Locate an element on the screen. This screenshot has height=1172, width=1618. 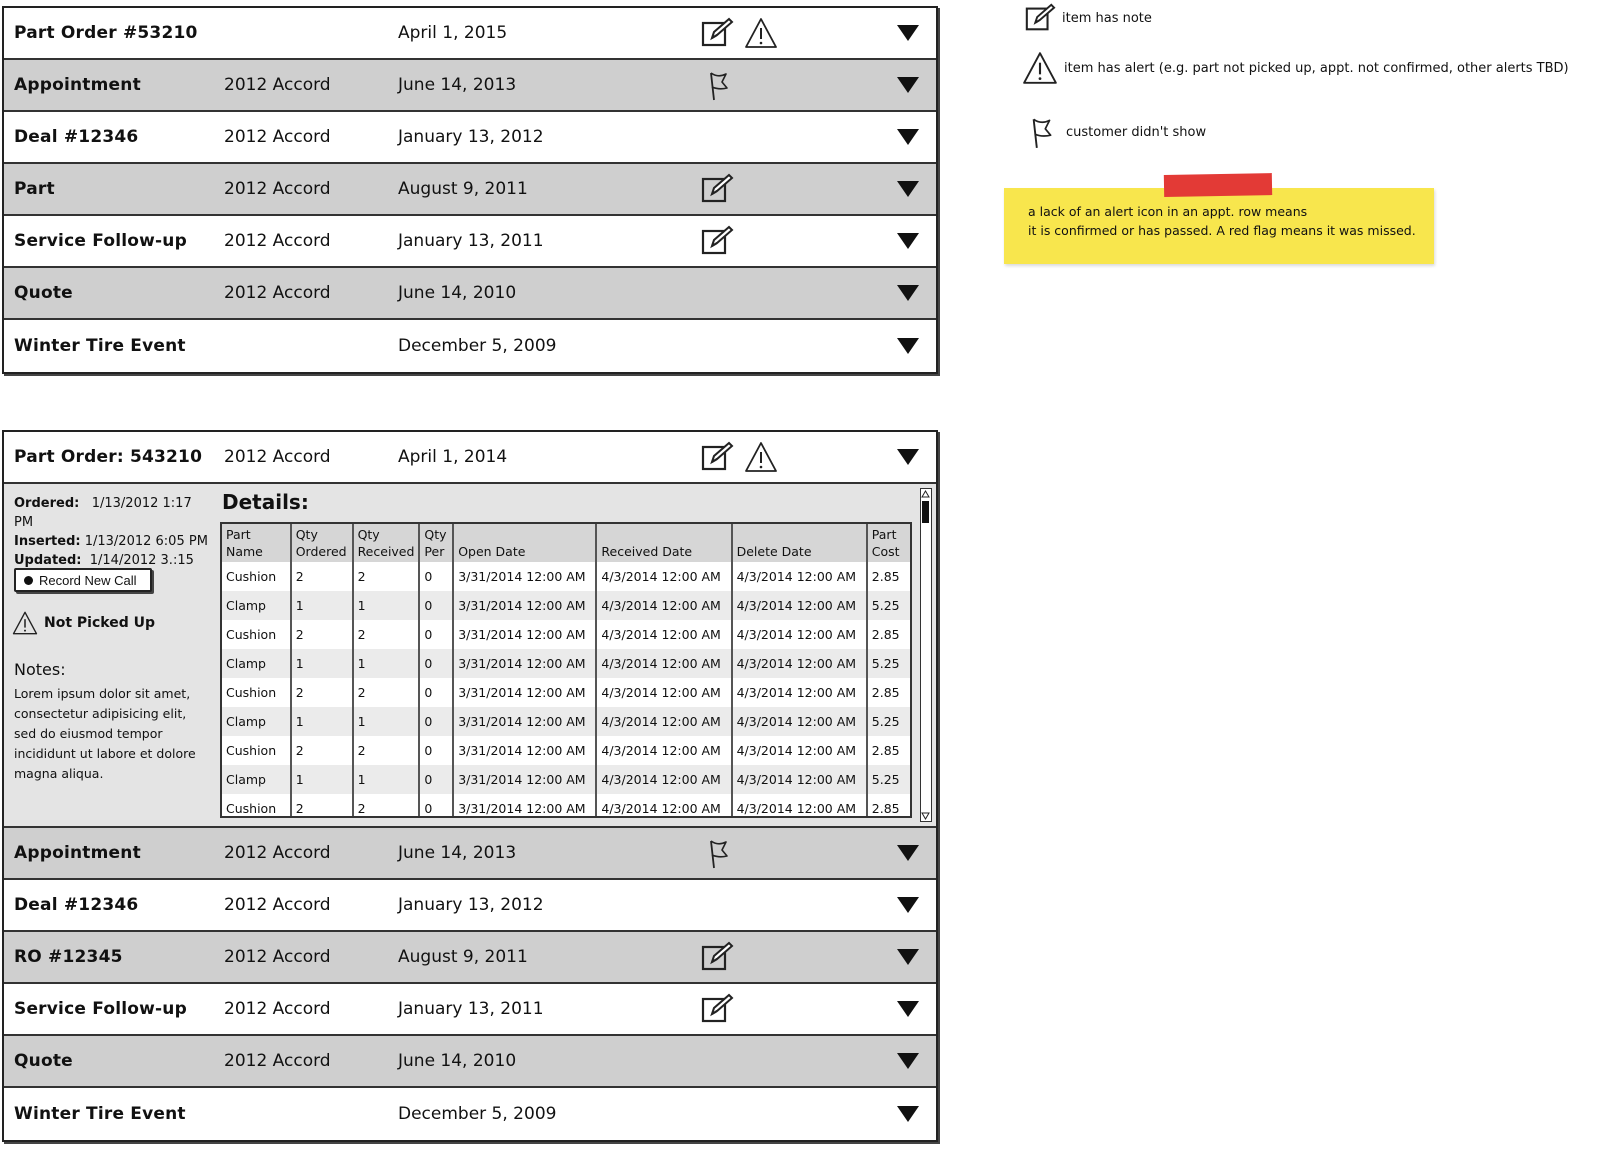
scroll-up-icon is located at coordinates (925, 493).